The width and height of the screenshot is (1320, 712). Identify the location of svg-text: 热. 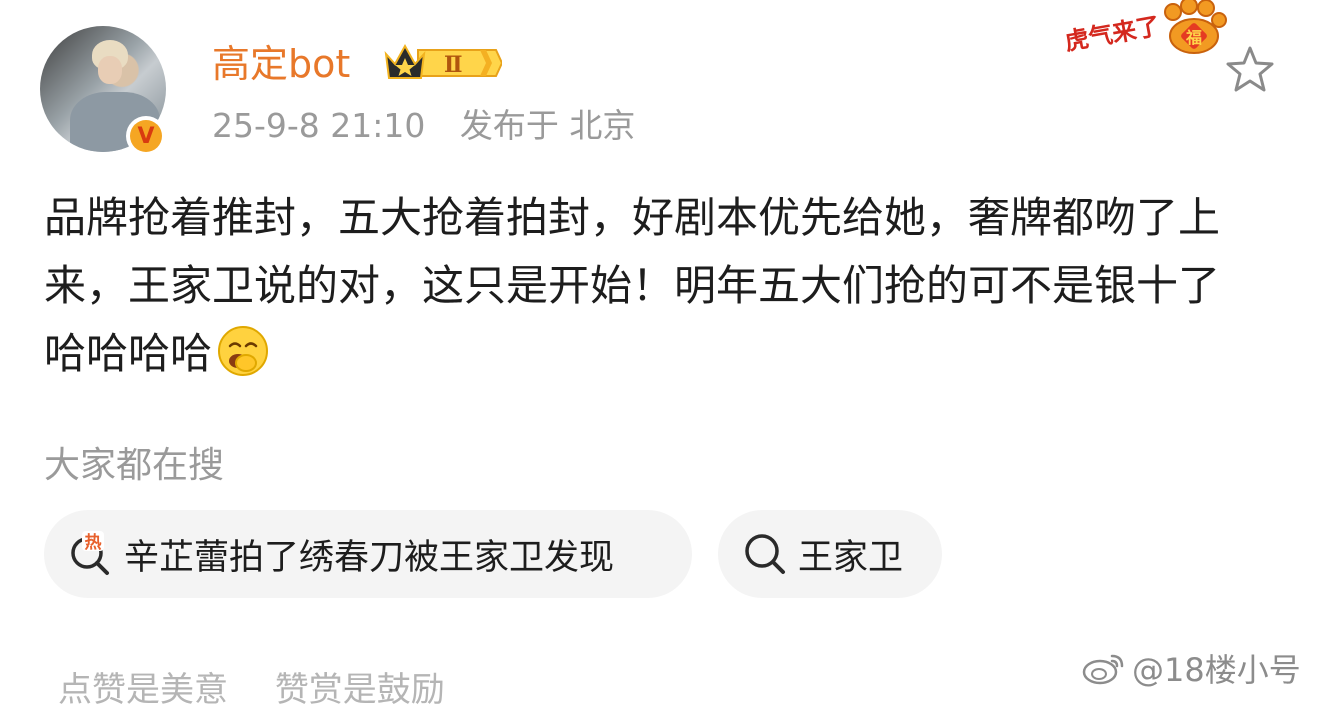
(93, 542).